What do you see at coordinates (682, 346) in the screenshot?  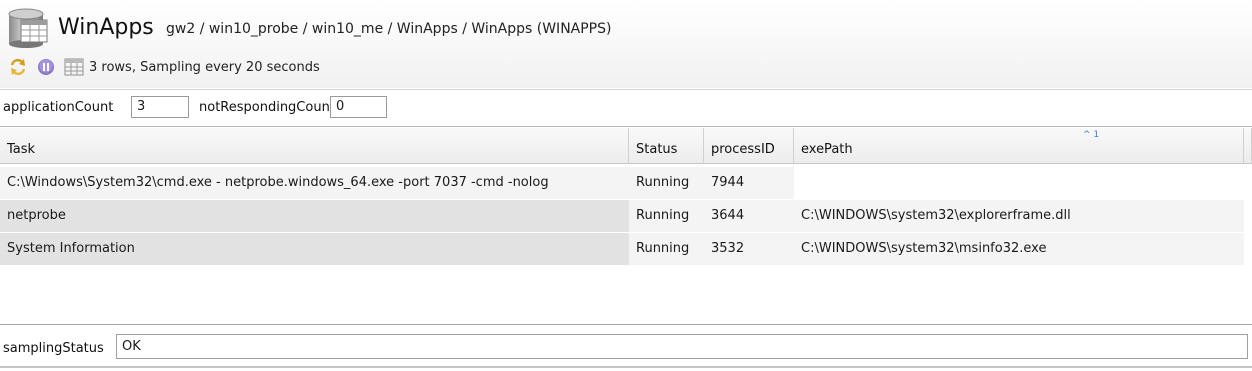 I see `sampling-status-value: OK` at bounding box center [682, 346].